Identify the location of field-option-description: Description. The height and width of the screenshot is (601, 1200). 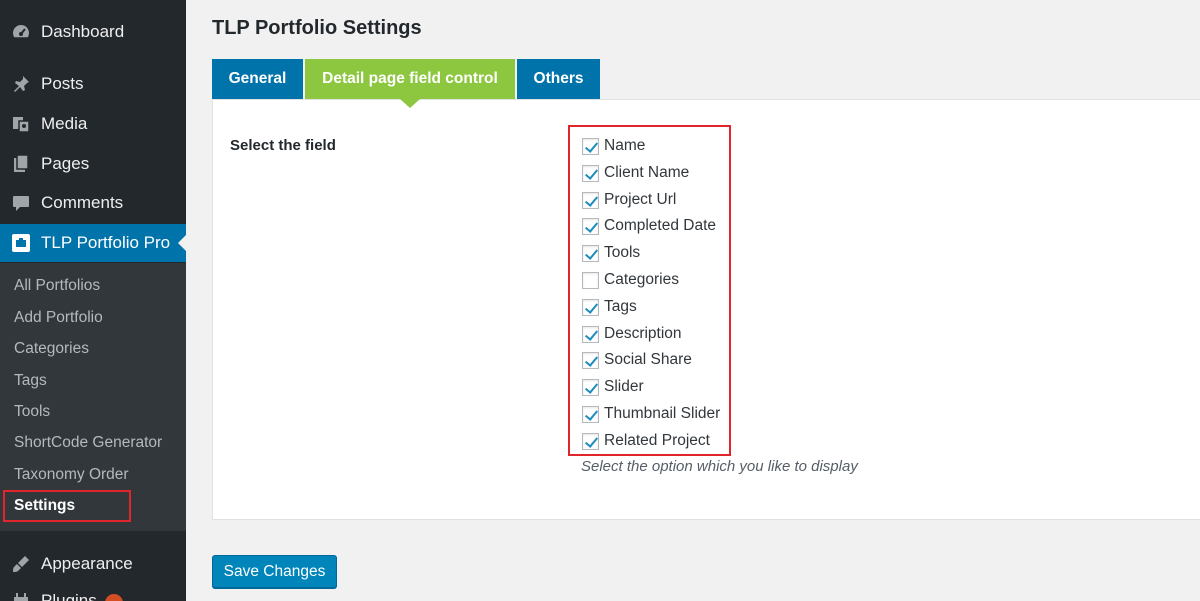
(632, 334).